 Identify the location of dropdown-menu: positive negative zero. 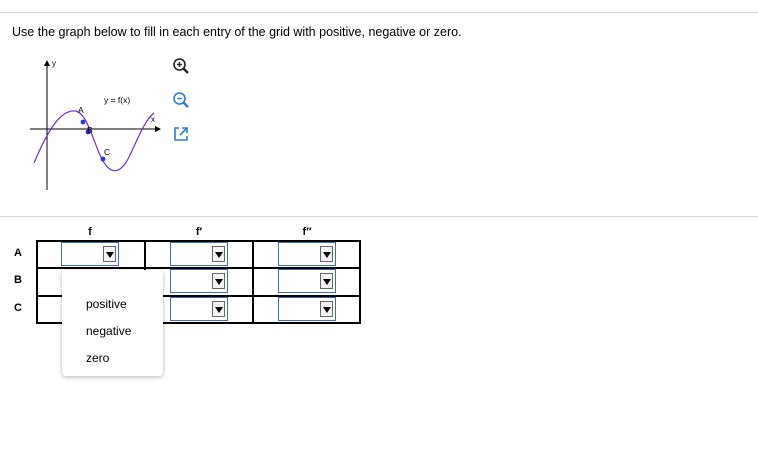
(112, 323).